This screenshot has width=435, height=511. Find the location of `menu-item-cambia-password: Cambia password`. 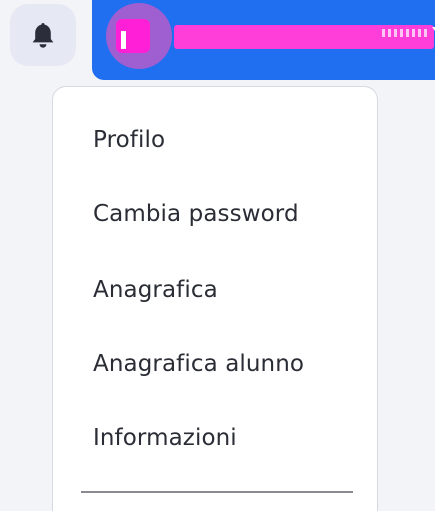

menu-item-cambia-password: Cambia password is located at coordinates (196, 214).